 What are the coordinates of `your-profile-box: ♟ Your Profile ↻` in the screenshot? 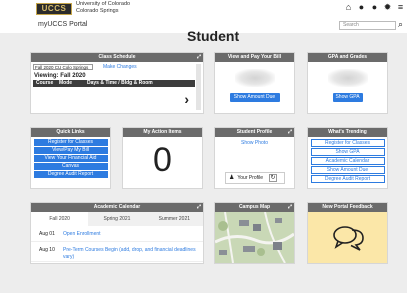 It's located at (255, 178).